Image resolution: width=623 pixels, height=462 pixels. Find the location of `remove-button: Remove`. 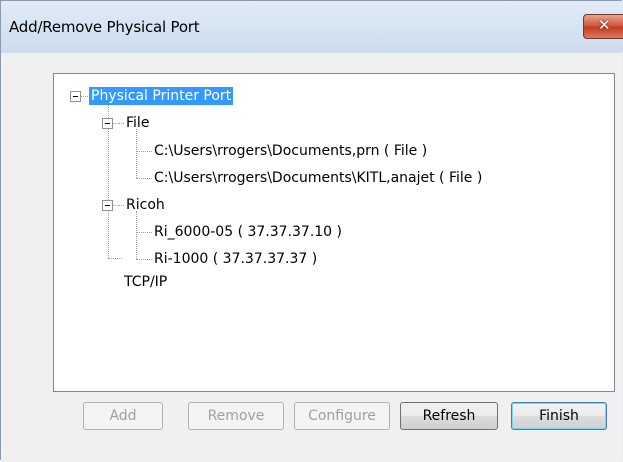

remove-button: Remove is located at coordinates (236, 416).